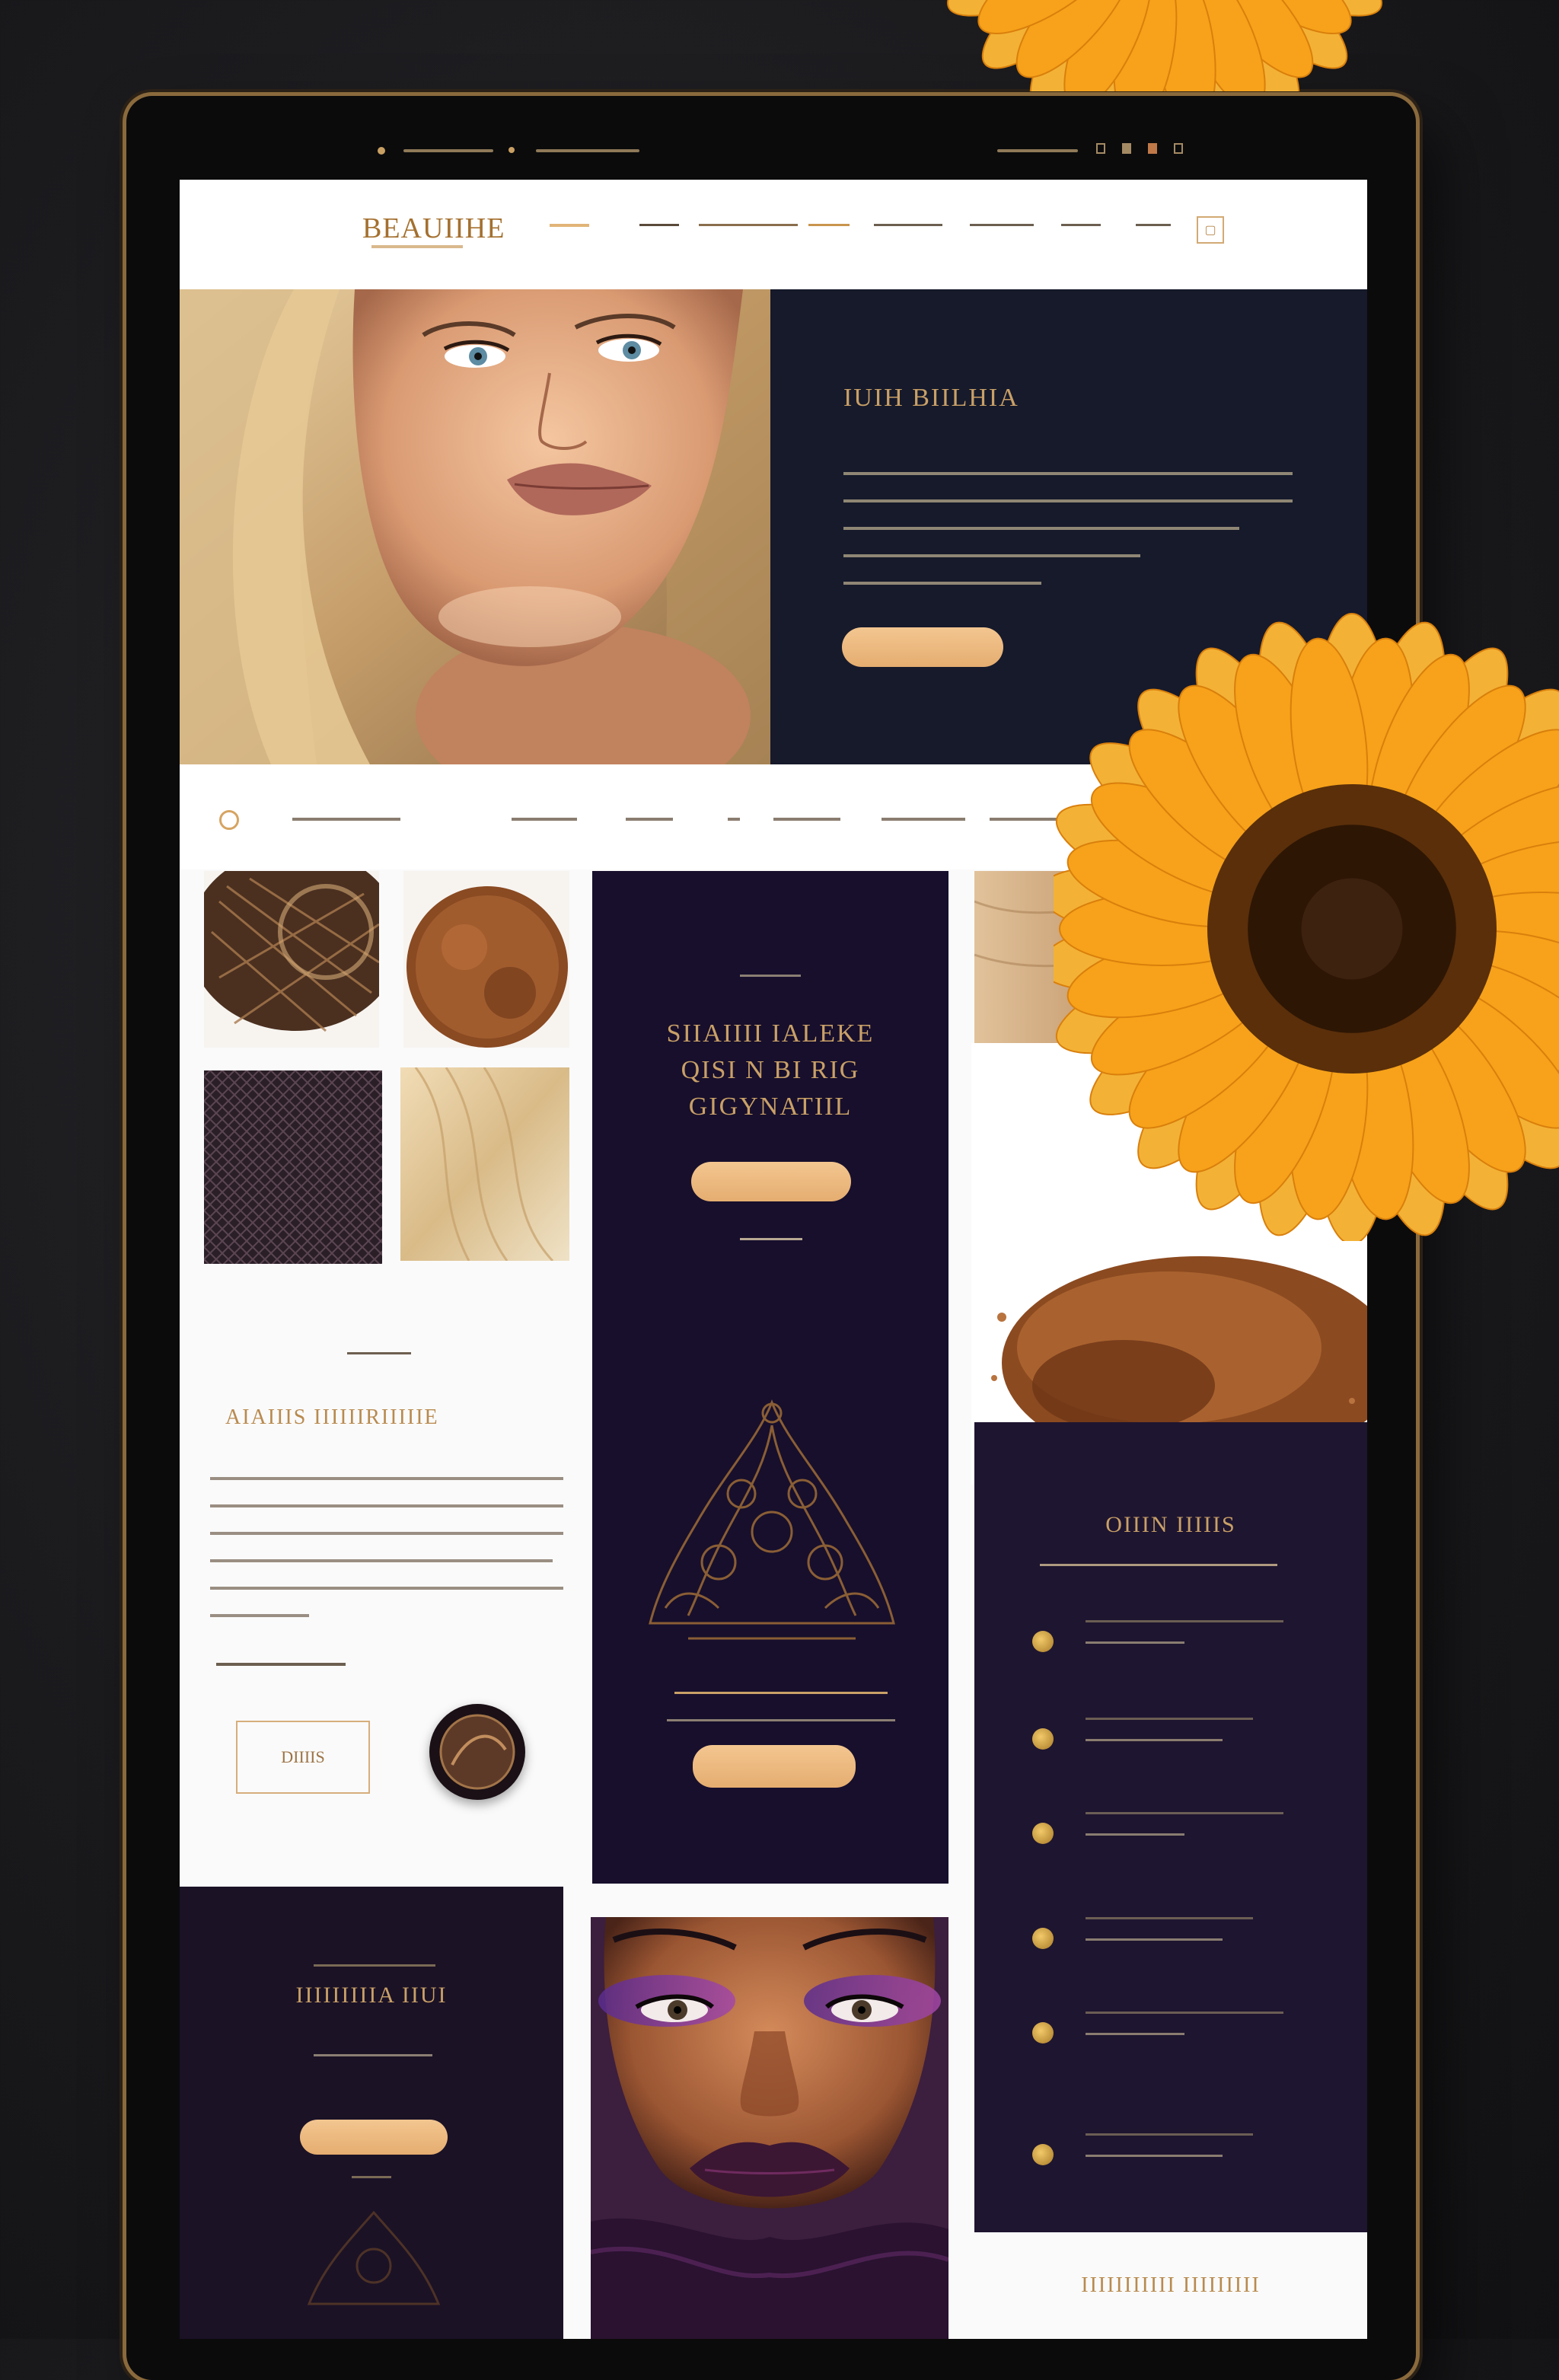 This screenshot has width=1559, height=2380. I want to click on features-subtitle, so click(1158, 1565).